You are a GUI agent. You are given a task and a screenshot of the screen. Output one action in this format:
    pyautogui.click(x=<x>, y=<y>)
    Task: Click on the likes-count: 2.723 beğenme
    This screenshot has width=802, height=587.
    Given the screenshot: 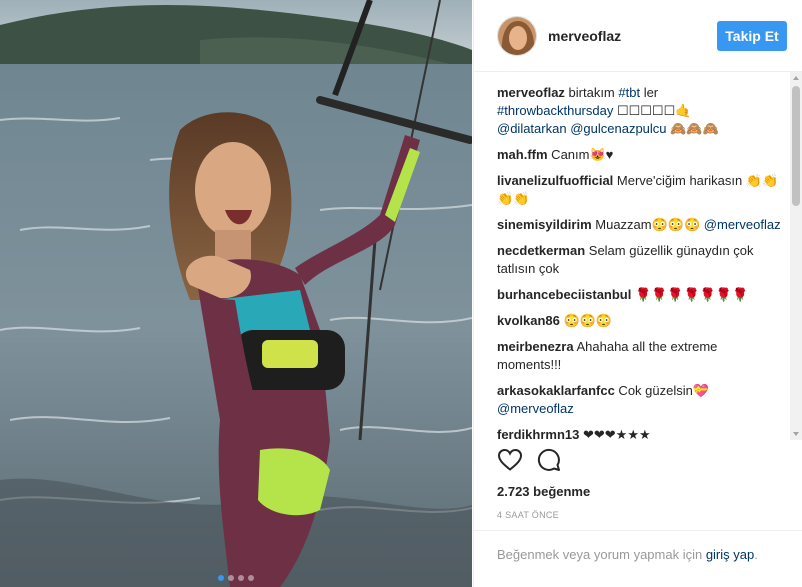 What is the action you would take?
    pyautogui.click(x=543, y=491)
    